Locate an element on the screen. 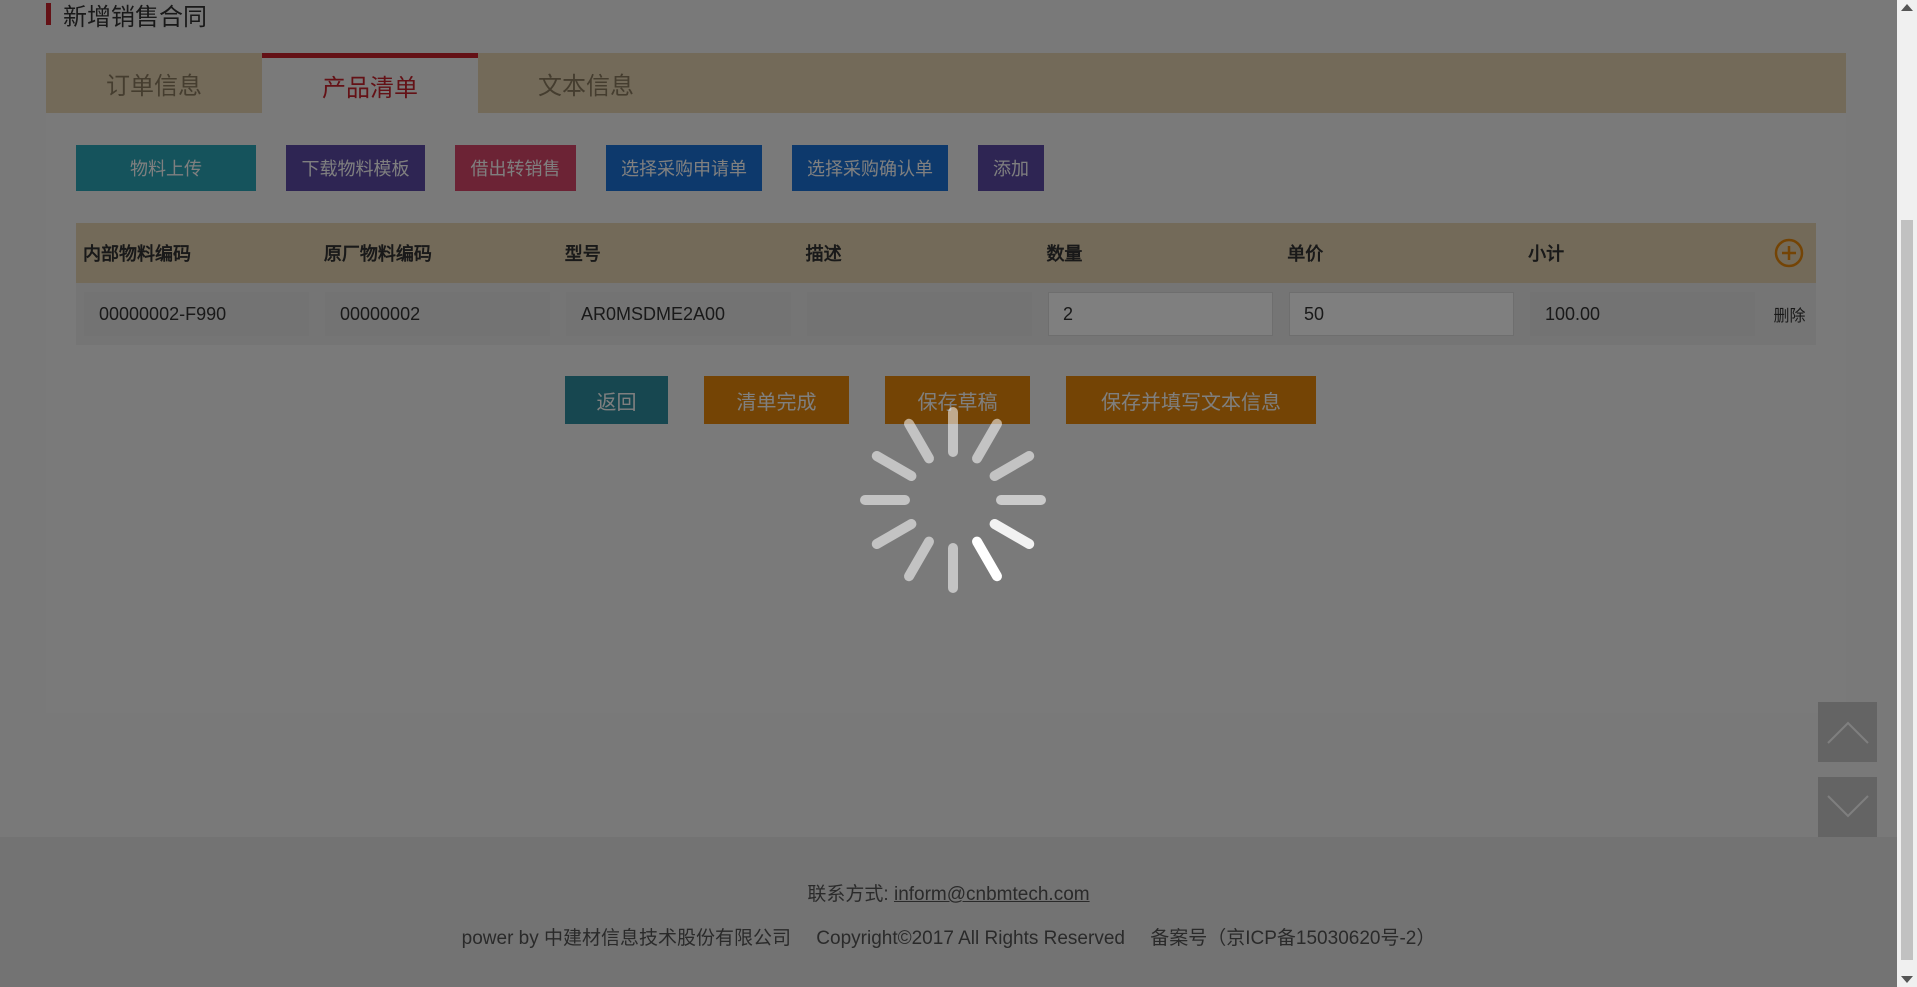 This screenshot has height=987, width=1917. vertical-scrollbar is located at coordinates (1907, 493).